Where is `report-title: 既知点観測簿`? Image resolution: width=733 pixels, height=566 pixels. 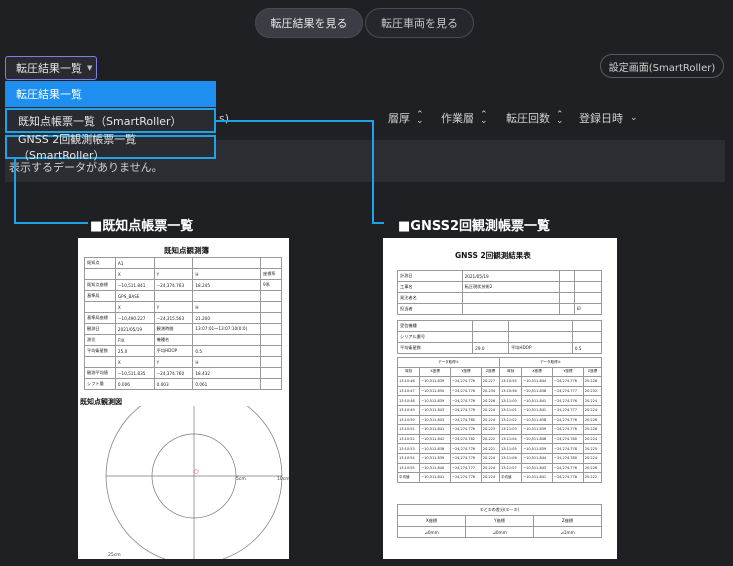 report-title: 既知点観測簿 is located at coordinates (186, 250).